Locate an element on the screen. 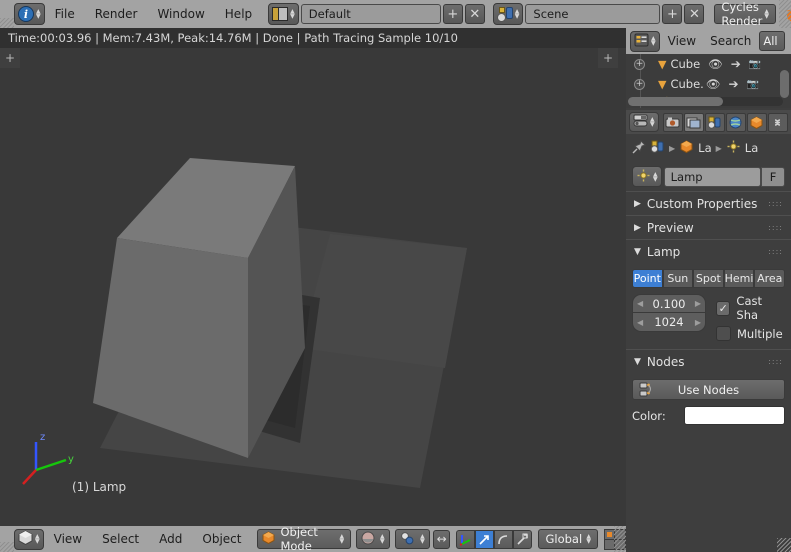  scene-icon-button: ▲ ▼ is located at coordinates (508, 14).